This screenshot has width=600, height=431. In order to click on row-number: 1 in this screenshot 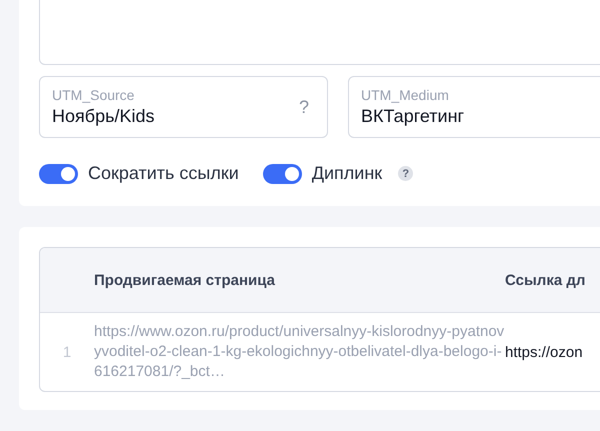, I will do `click(67, 352)`.